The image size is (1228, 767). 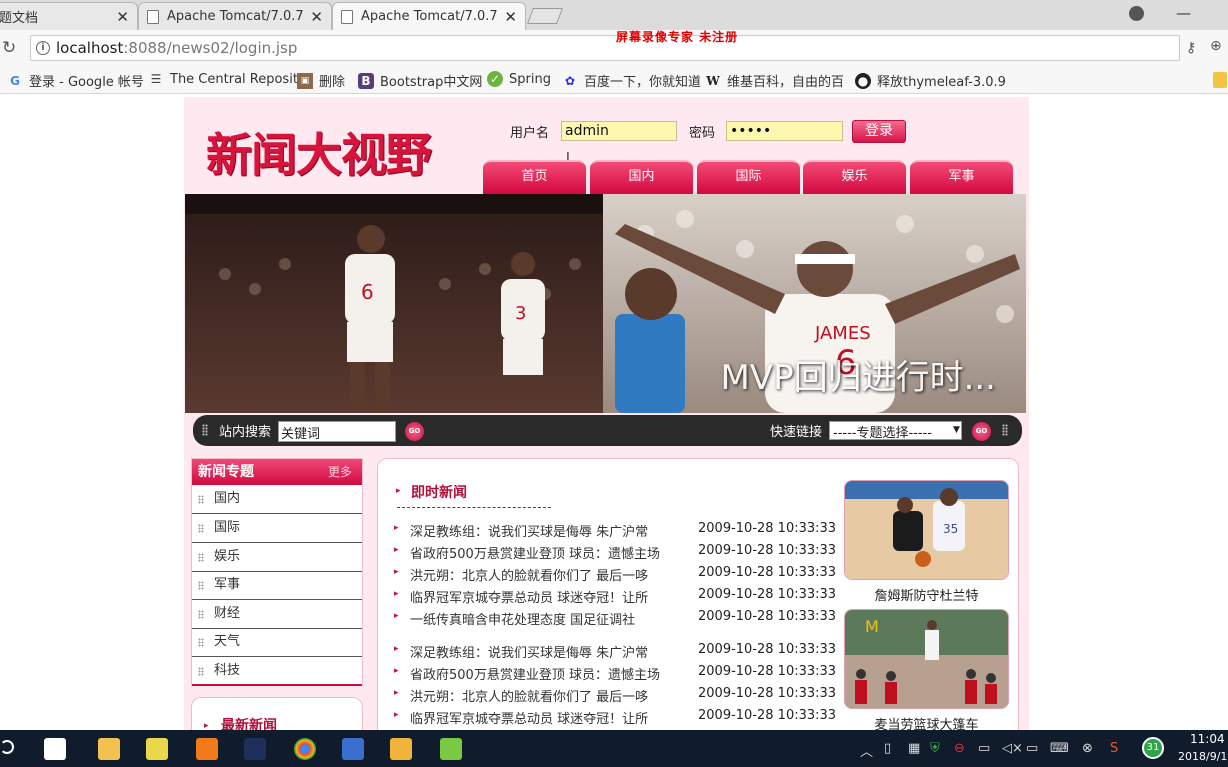 What do you see at coordinates (277, 585) in the screenshot?
I see `topic-item: 军事` at bounding box center [277, 585].